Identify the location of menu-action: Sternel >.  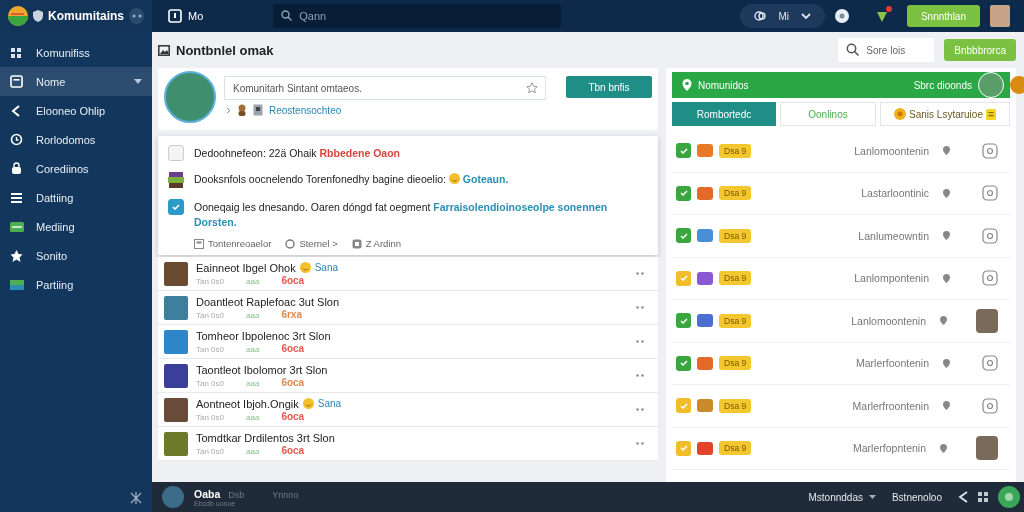
(311, 243).